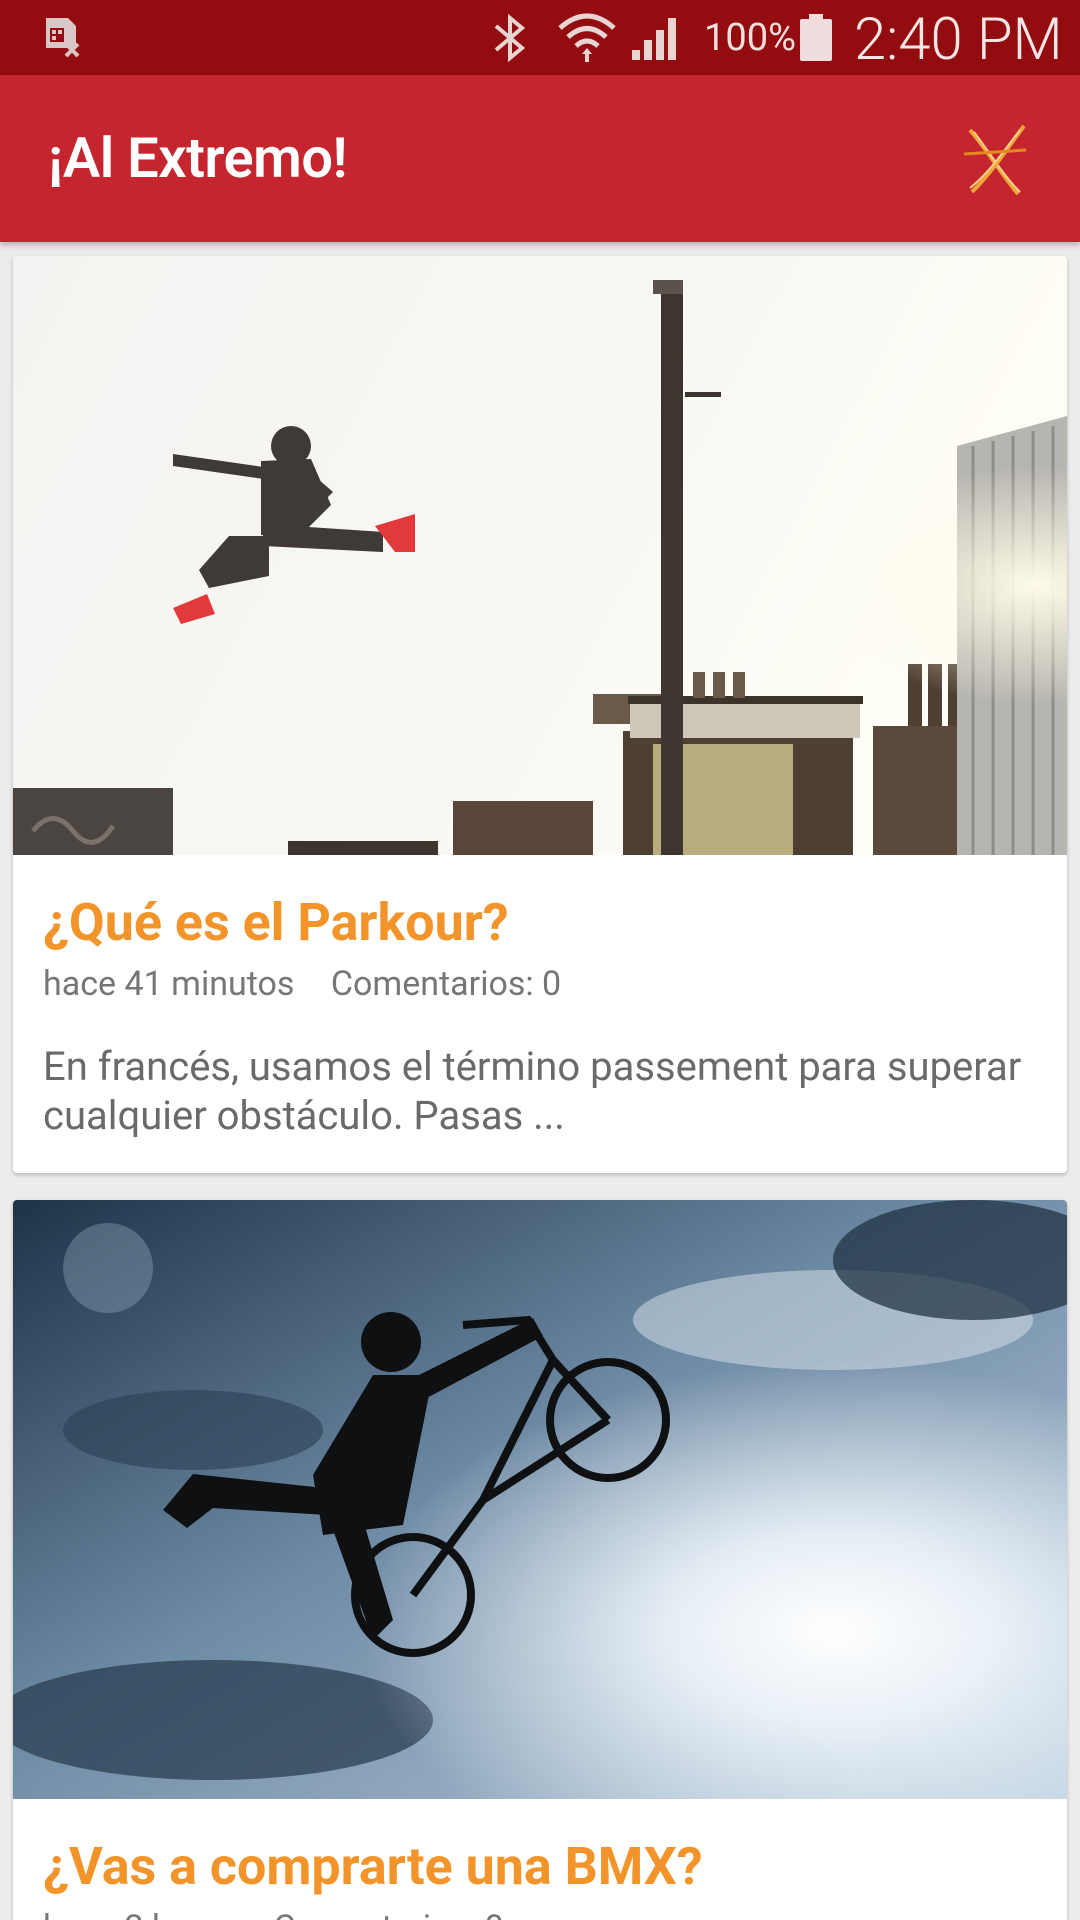 The width and height of the screenshot is (1080, 1920). I want to click on signal-icon, so click(654, 39).